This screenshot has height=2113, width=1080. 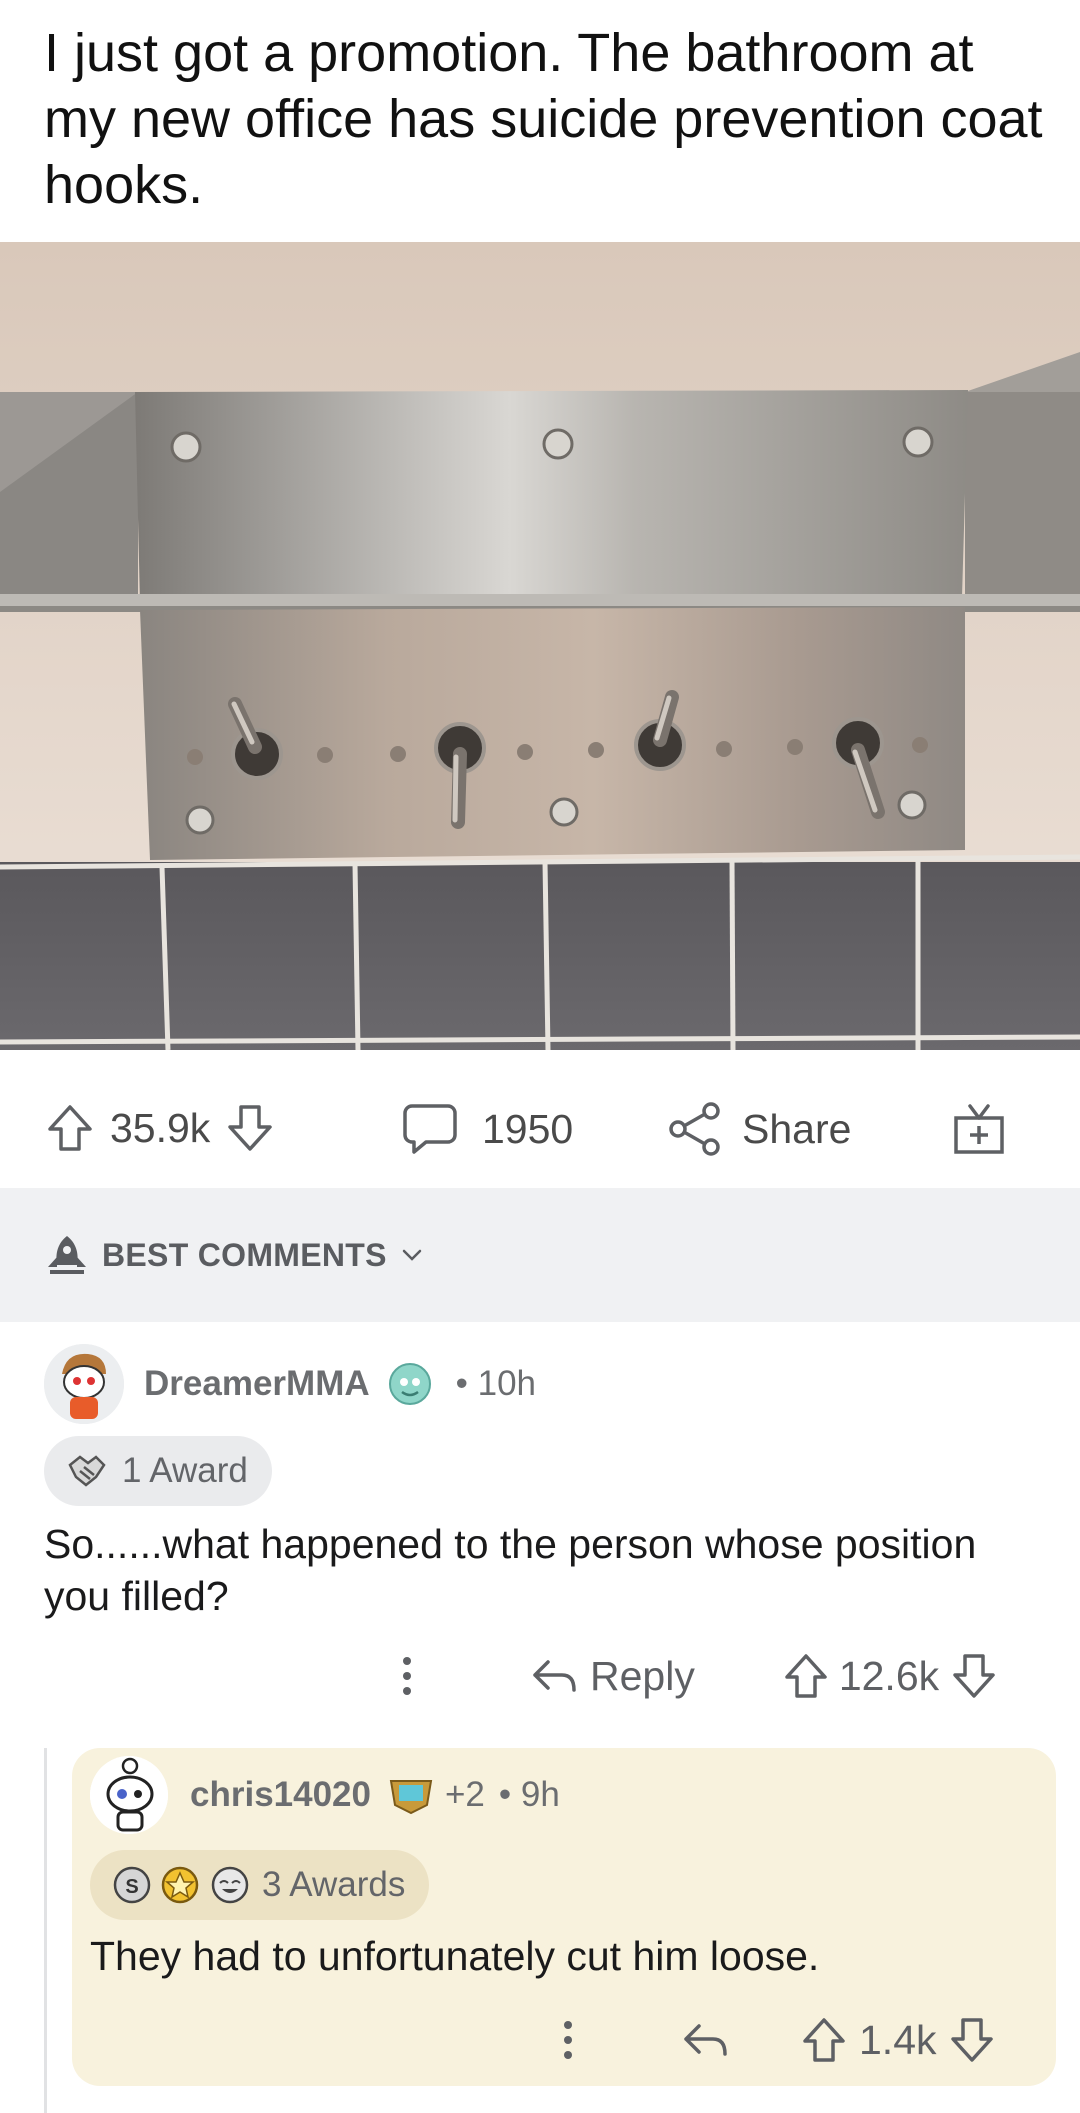 I want to click on sort-label: BEST COMMENTS, so click(x=244, y=1254).